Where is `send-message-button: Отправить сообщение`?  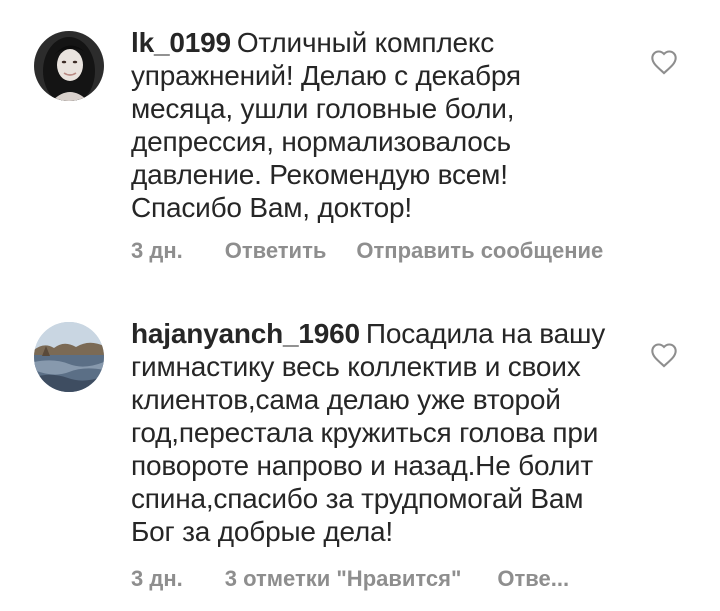
send-message-button: Отправить сообщение is located at coordinates (479, 251).